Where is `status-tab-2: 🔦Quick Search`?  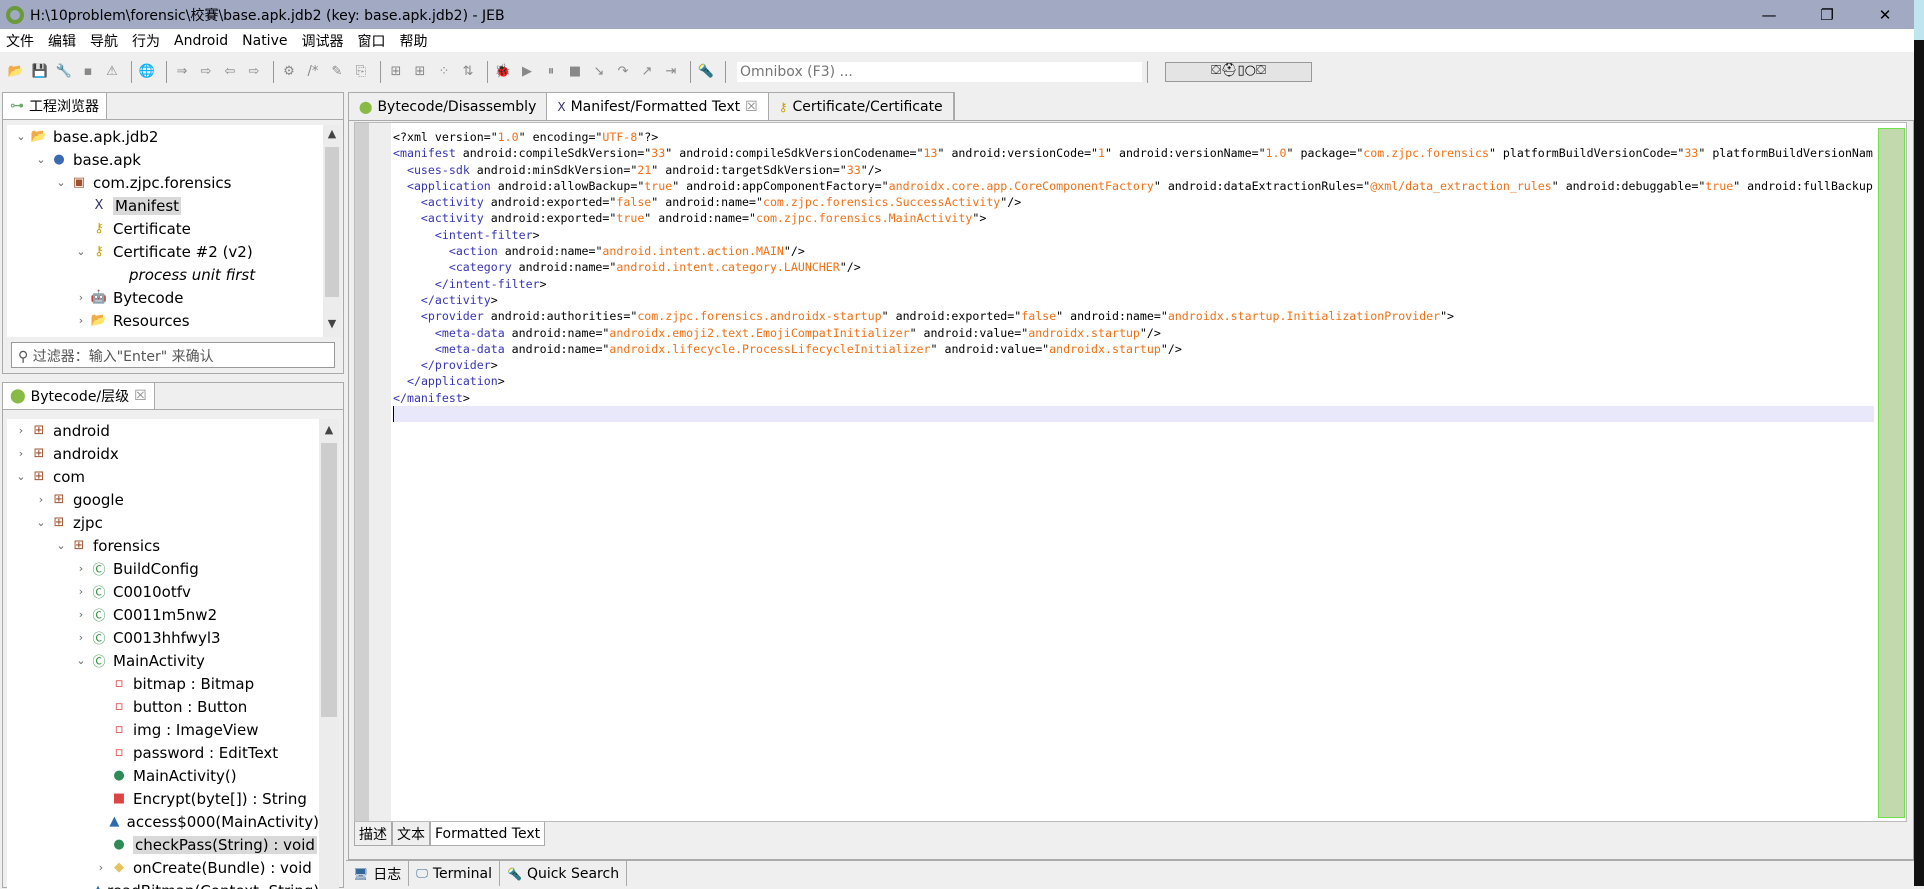
status-tab-2: 🔦Quick Search is located at coordinates (563, 873).